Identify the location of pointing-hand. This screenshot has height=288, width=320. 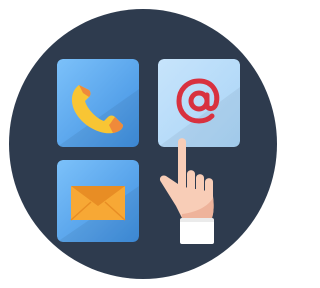
(197, 190).